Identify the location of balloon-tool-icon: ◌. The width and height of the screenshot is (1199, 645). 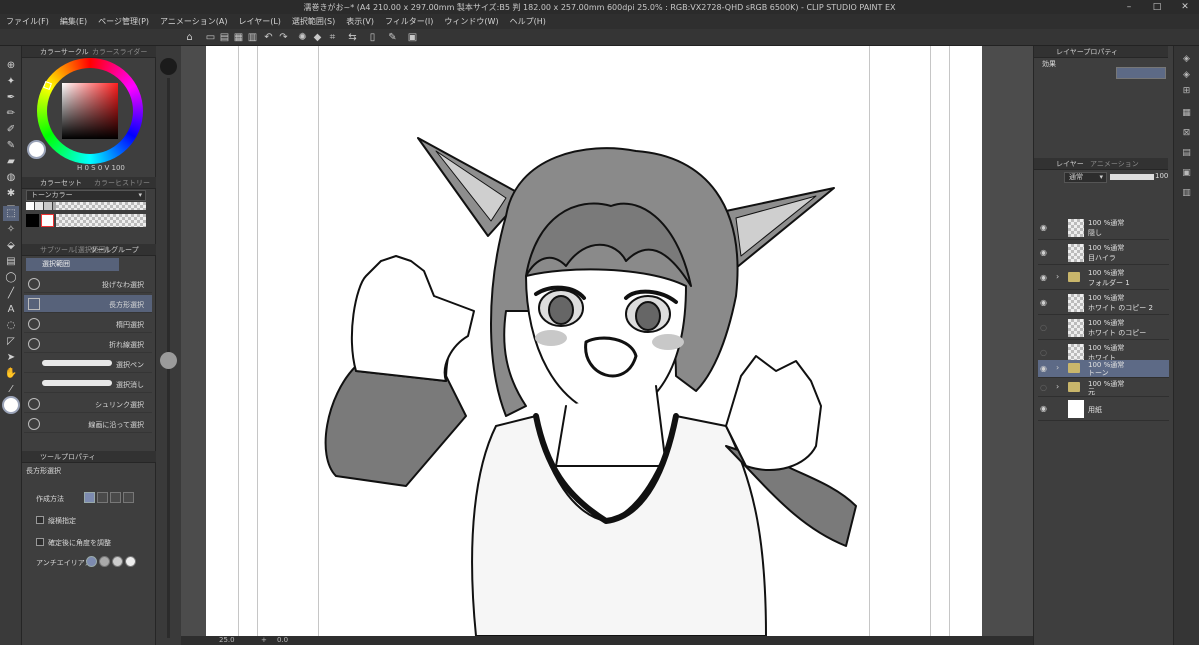
(11, 325).